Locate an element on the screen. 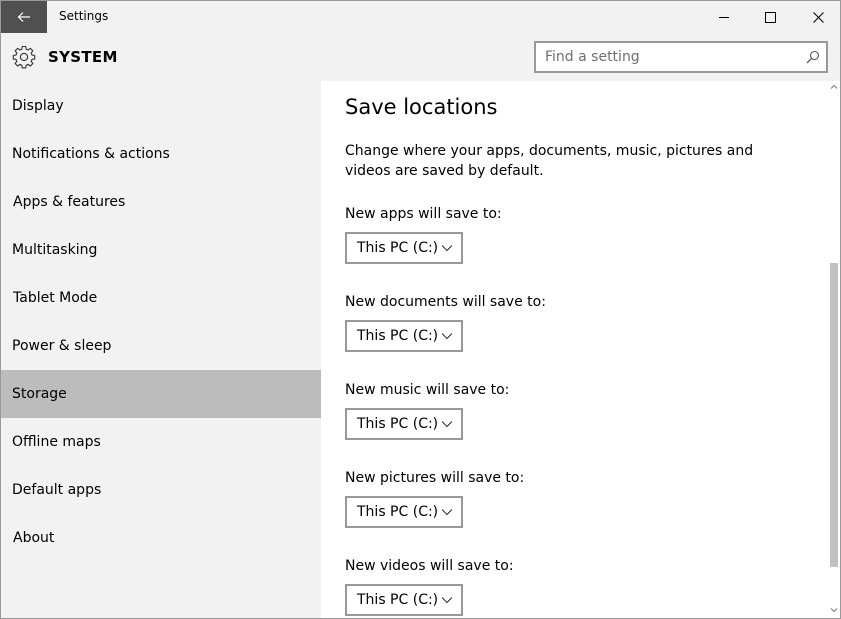 Image resolution: width=841 pixels, height=619 pixels. sidebar-item-offline-maps: Offline maps is located at coordinates (161, 442).